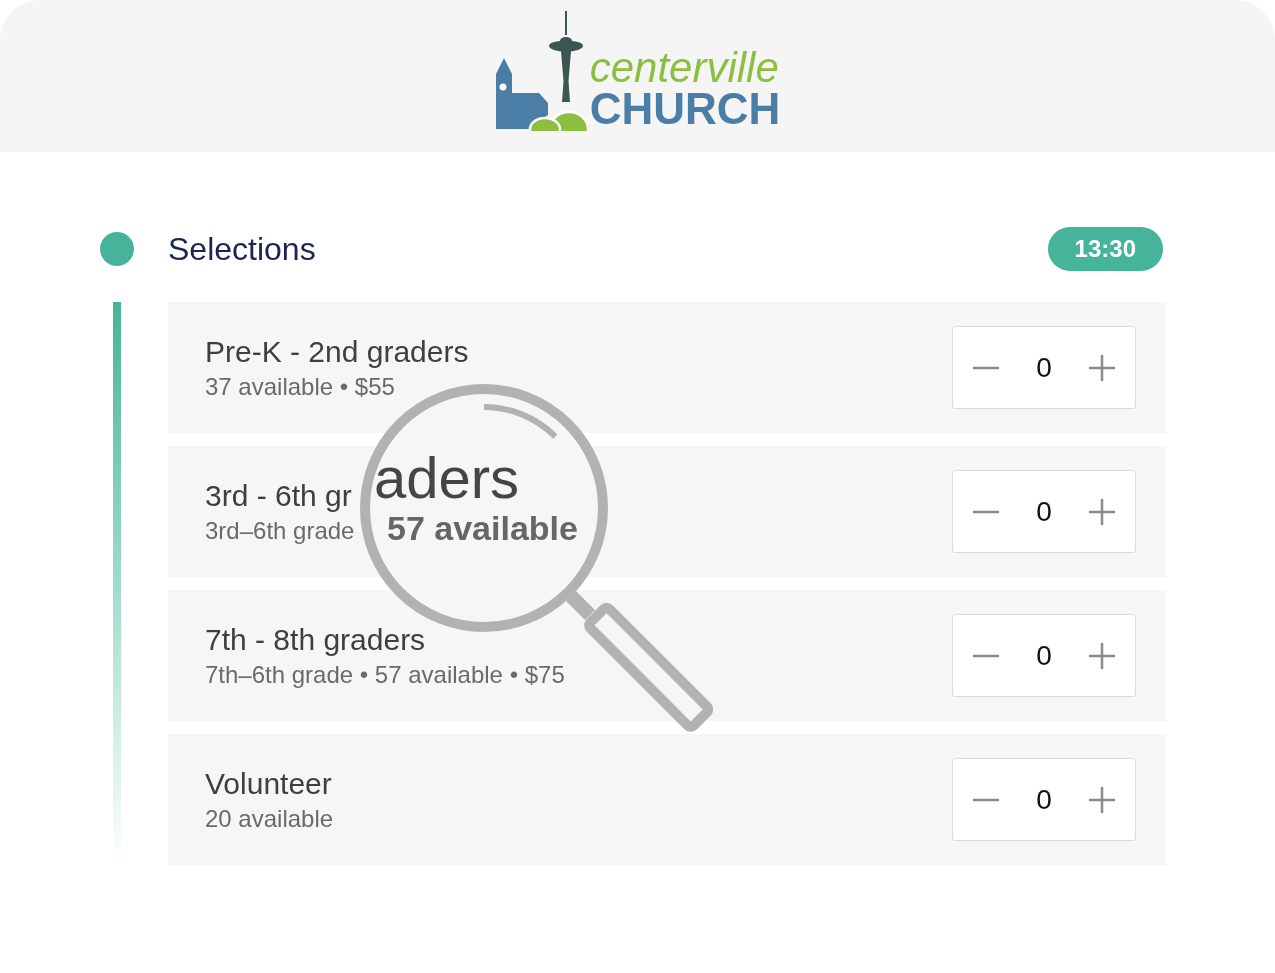  Describe the element at coordinates (242, 249) in the screenshot. I see `section-title: Selections` at that location.